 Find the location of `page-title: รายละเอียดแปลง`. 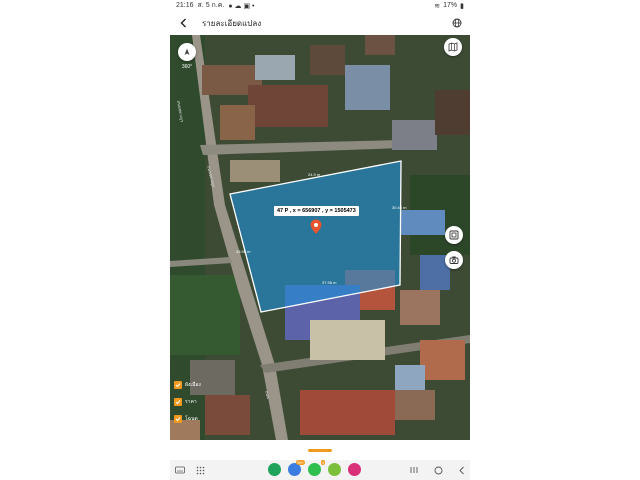

page-title: รายละเอียดแปลง is located at coordinates (232, 23).